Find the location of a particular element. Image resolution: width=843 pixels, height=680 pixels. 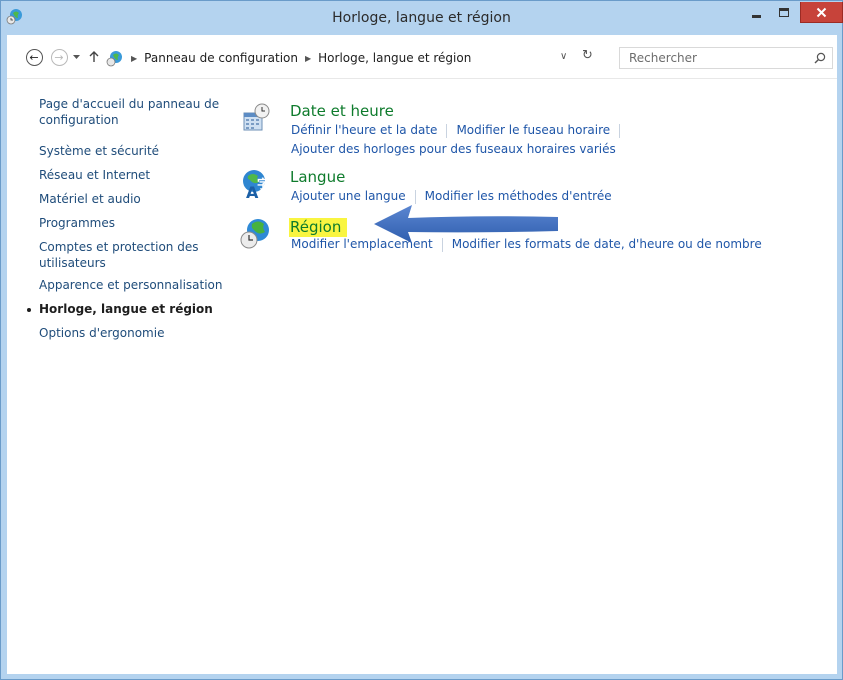

breadcrumb-item-control-panel: Panneau de configuration is located at coordinates (221, 58).